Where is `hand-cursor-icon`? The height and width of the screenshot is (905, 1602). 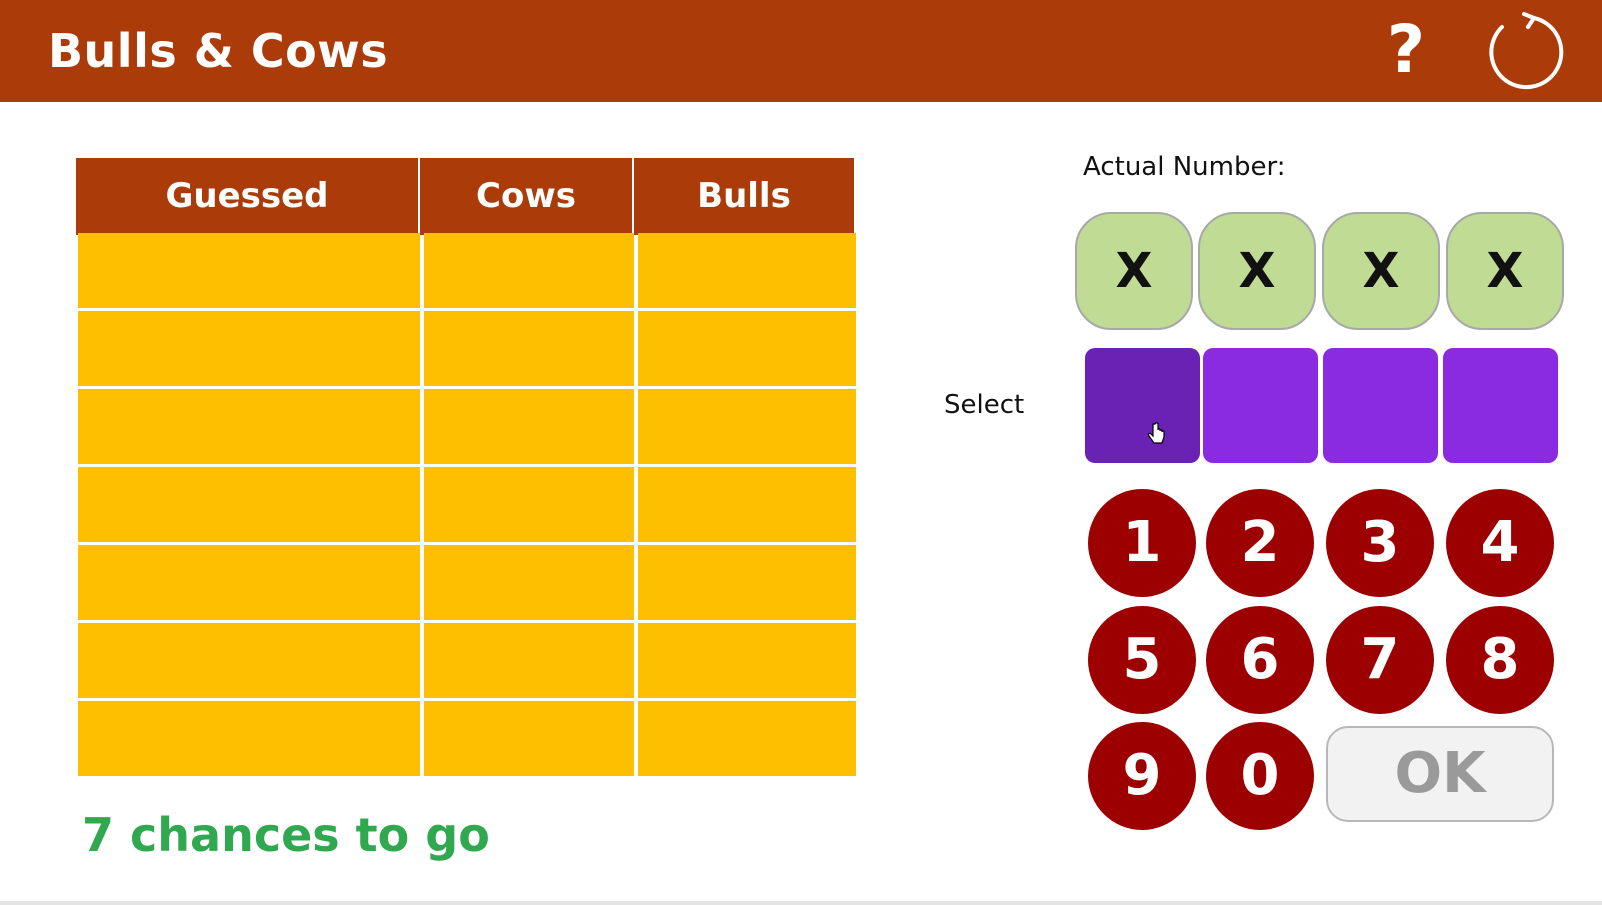 hand-cursor-icon is located at coordinates (1156, 433).